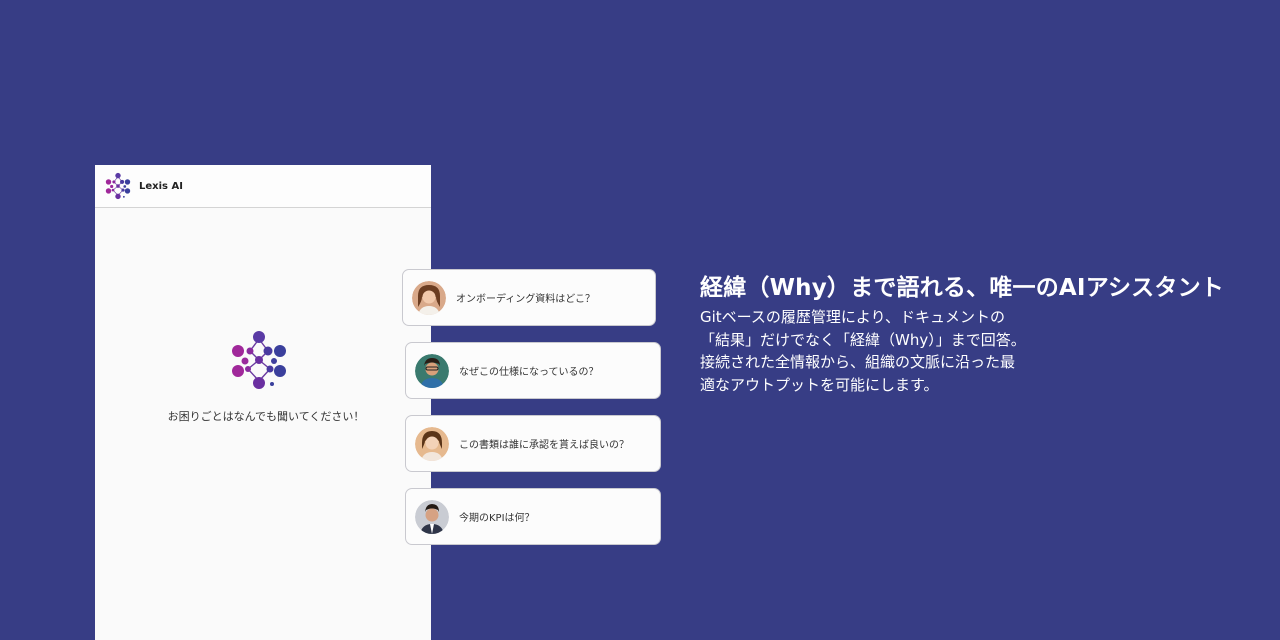 Image resolution: width=1280 pixels, height=640 pixels. I want to click on app-header: Lexis AI, so click(263, 186).